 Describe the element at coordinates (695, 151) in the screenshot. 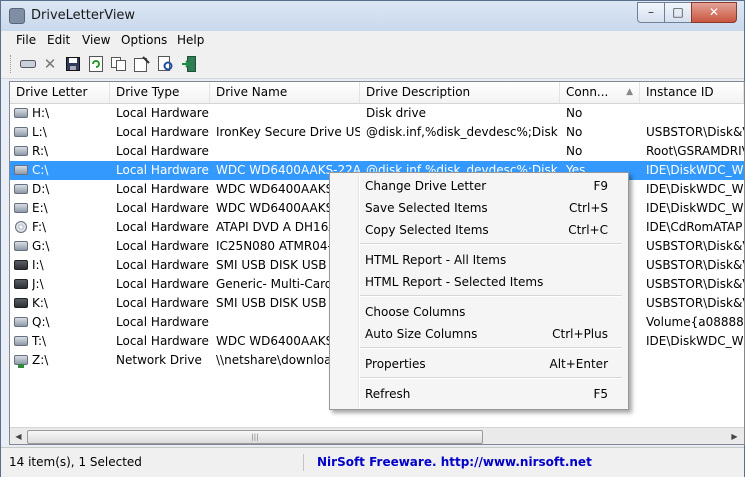

I see `cell-iid: Root\GSRAMDRIV` at that location.